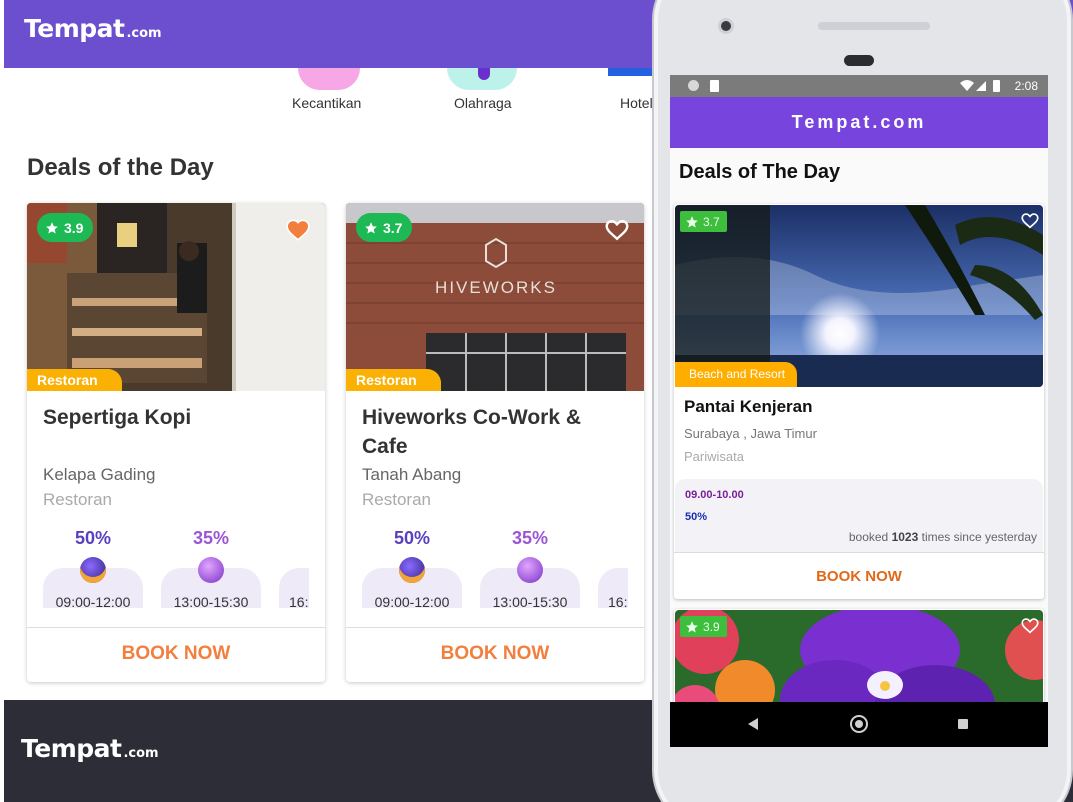 This screenshot has width=1073, height=802. Describe the element at coordinates (714, 495) in the screenshot. I see `offer-time: 09.00-10.00` at that location.